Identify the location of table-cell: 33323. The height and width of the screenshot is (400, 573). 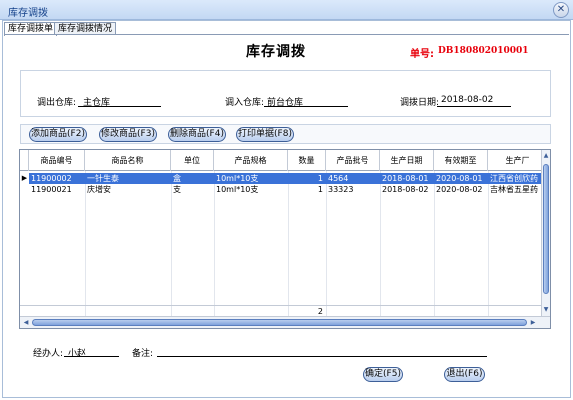
(341, 189).